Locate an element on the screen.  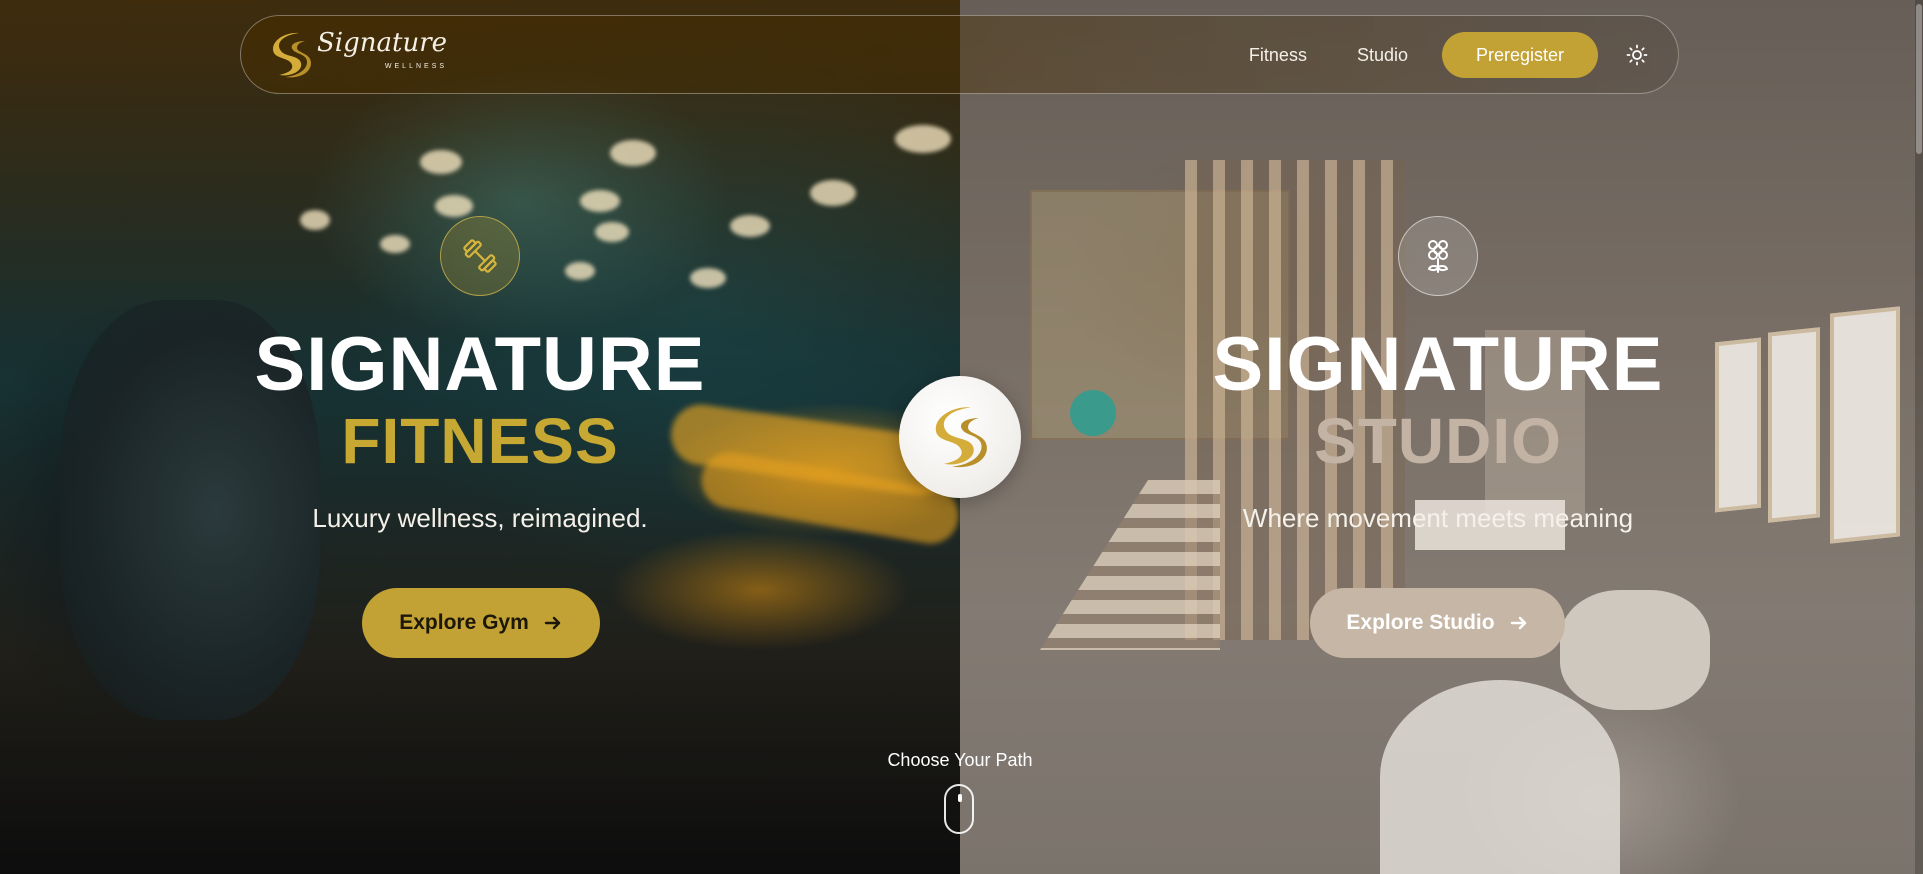
chair-decoration is located at coordinates (1500, 777).